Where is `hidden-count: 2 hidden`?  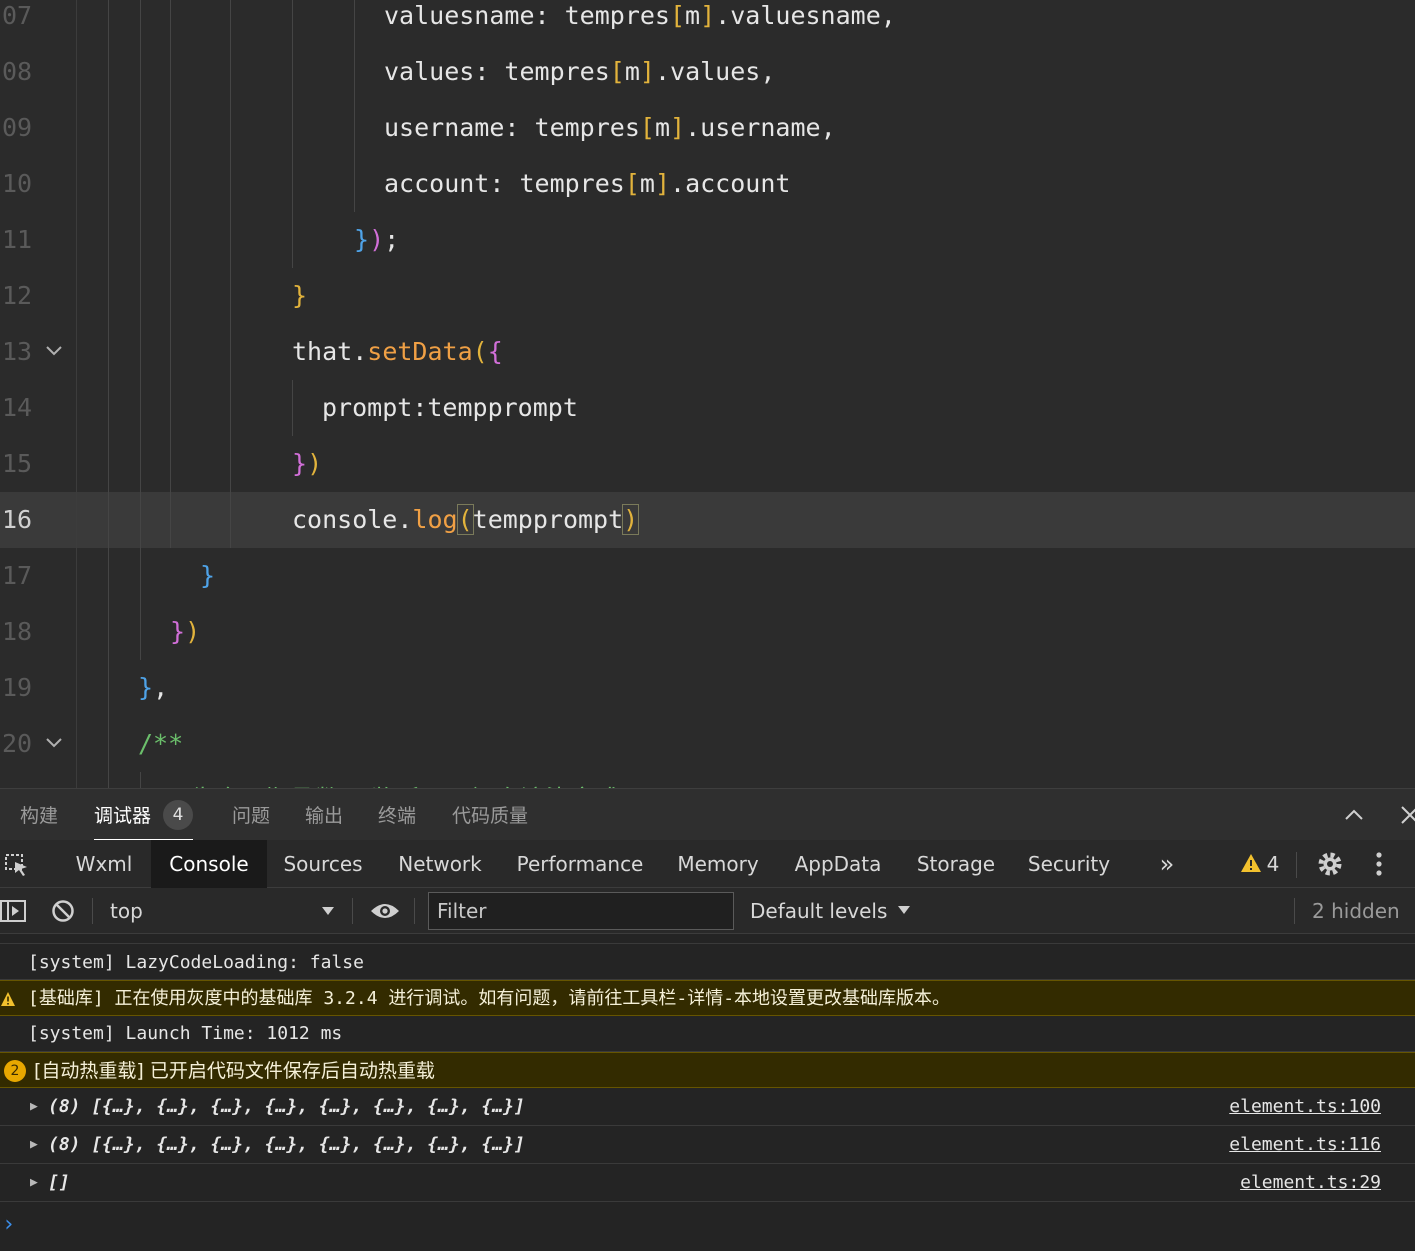
hidden-count: 2 hidden is located at coordinates (1356, 911).